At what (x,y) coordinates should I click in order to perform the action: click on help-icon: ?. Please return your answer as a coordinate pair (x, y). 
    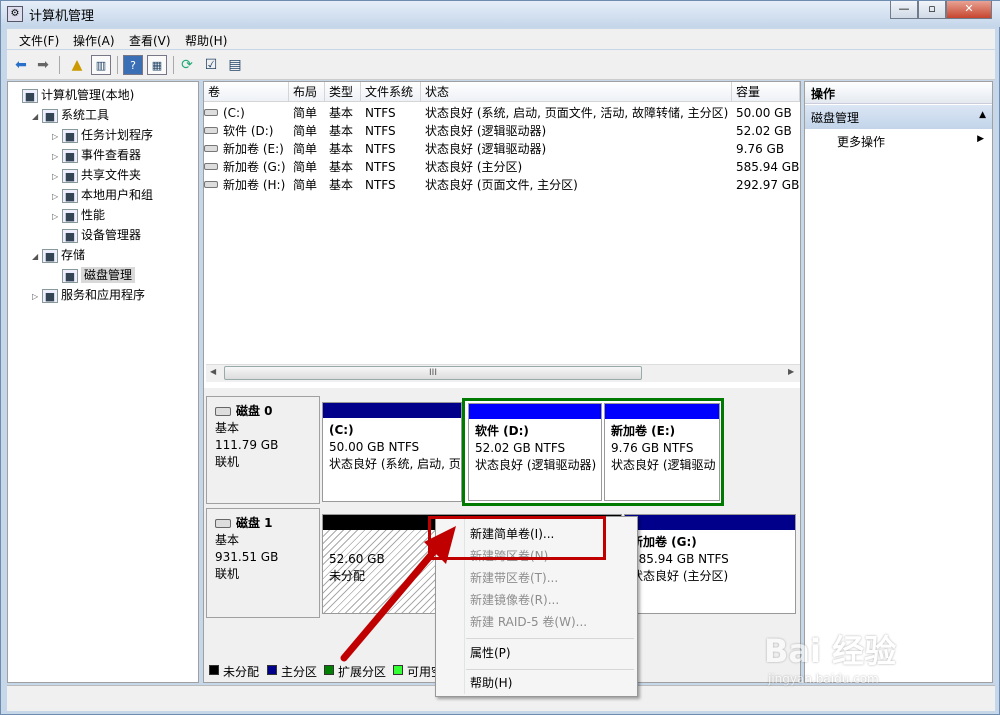
    Looking at the image, I should click on (133, 65).